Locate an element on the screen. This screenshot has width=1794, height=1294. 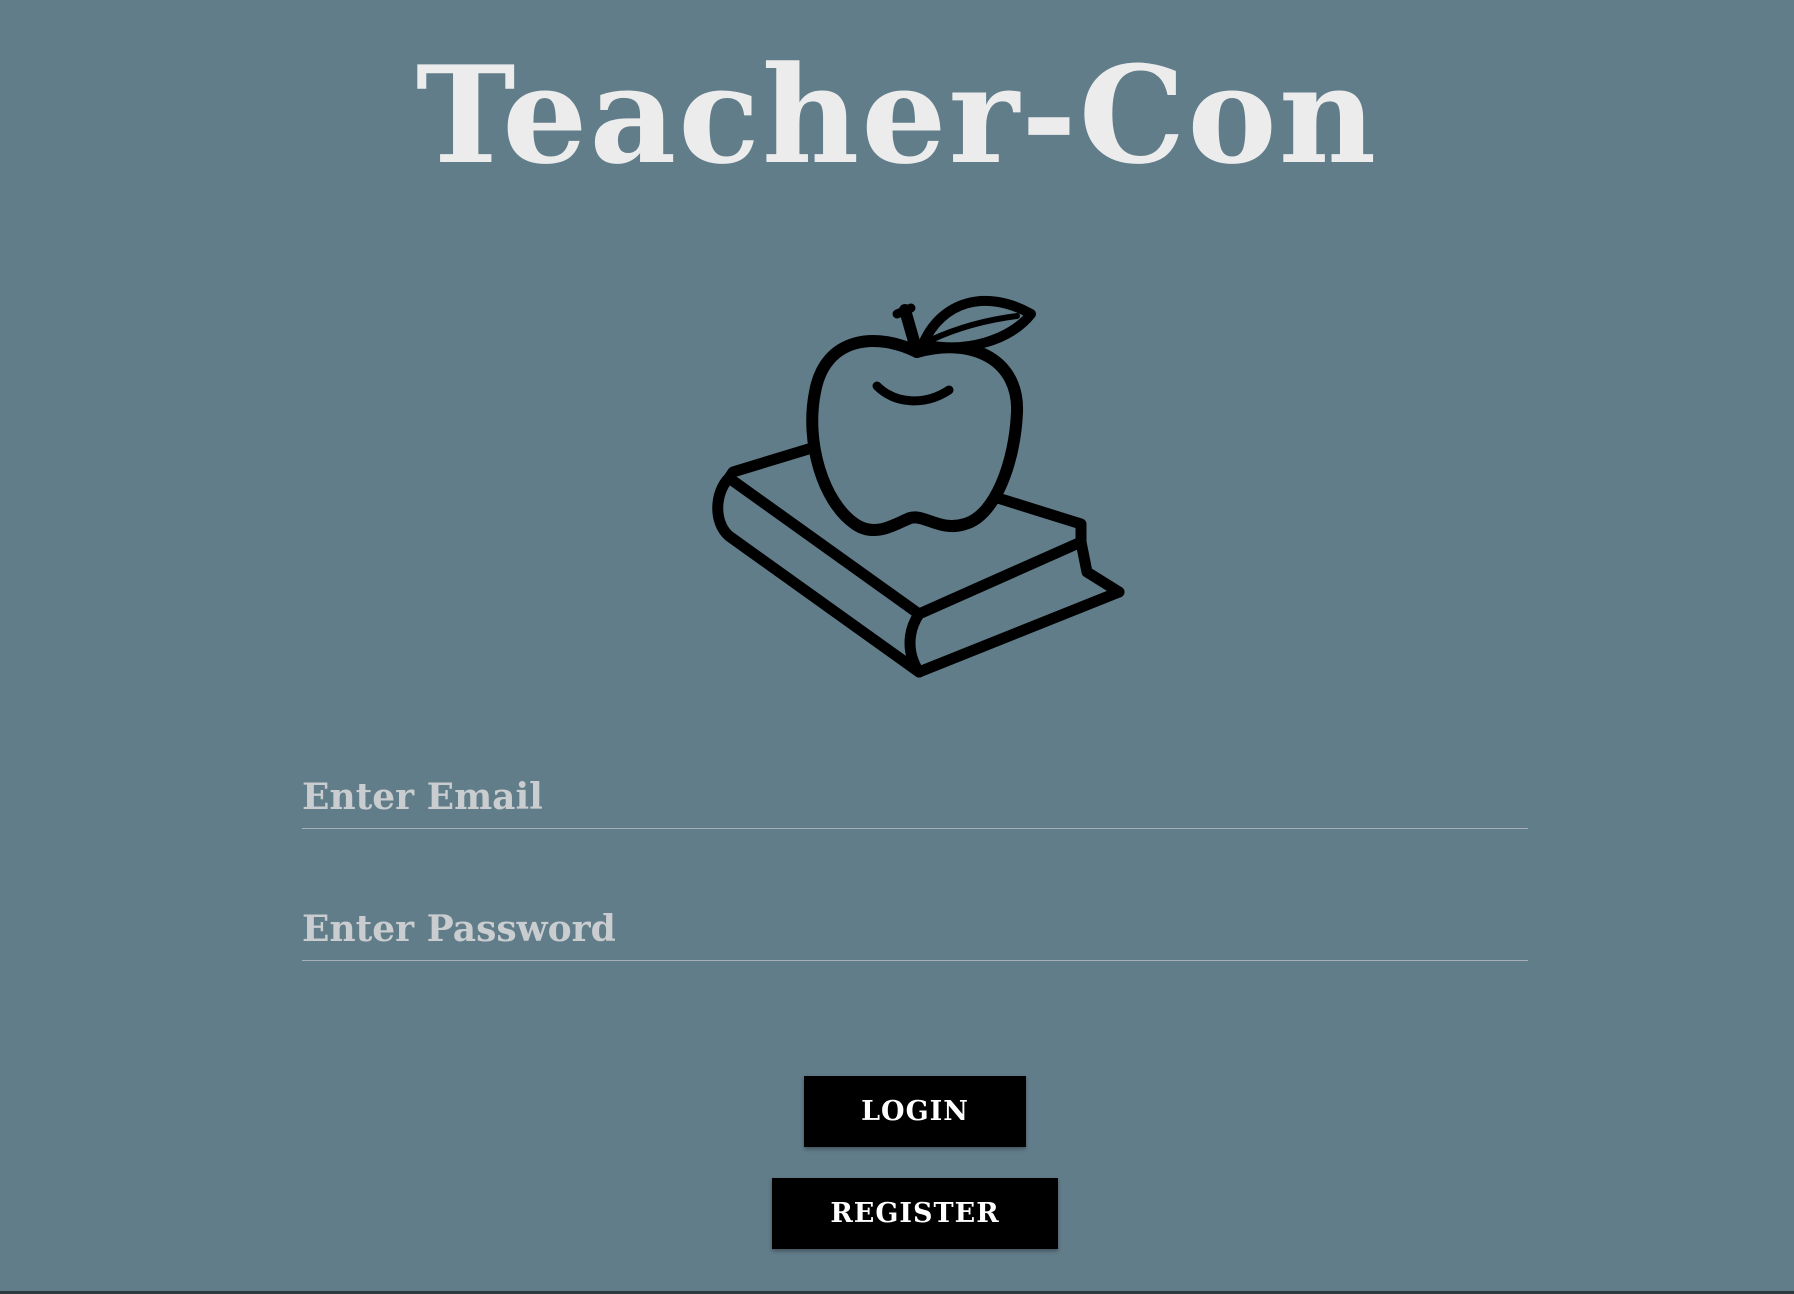
app-title: Teacher-Con is located at coordinates (897, 115).